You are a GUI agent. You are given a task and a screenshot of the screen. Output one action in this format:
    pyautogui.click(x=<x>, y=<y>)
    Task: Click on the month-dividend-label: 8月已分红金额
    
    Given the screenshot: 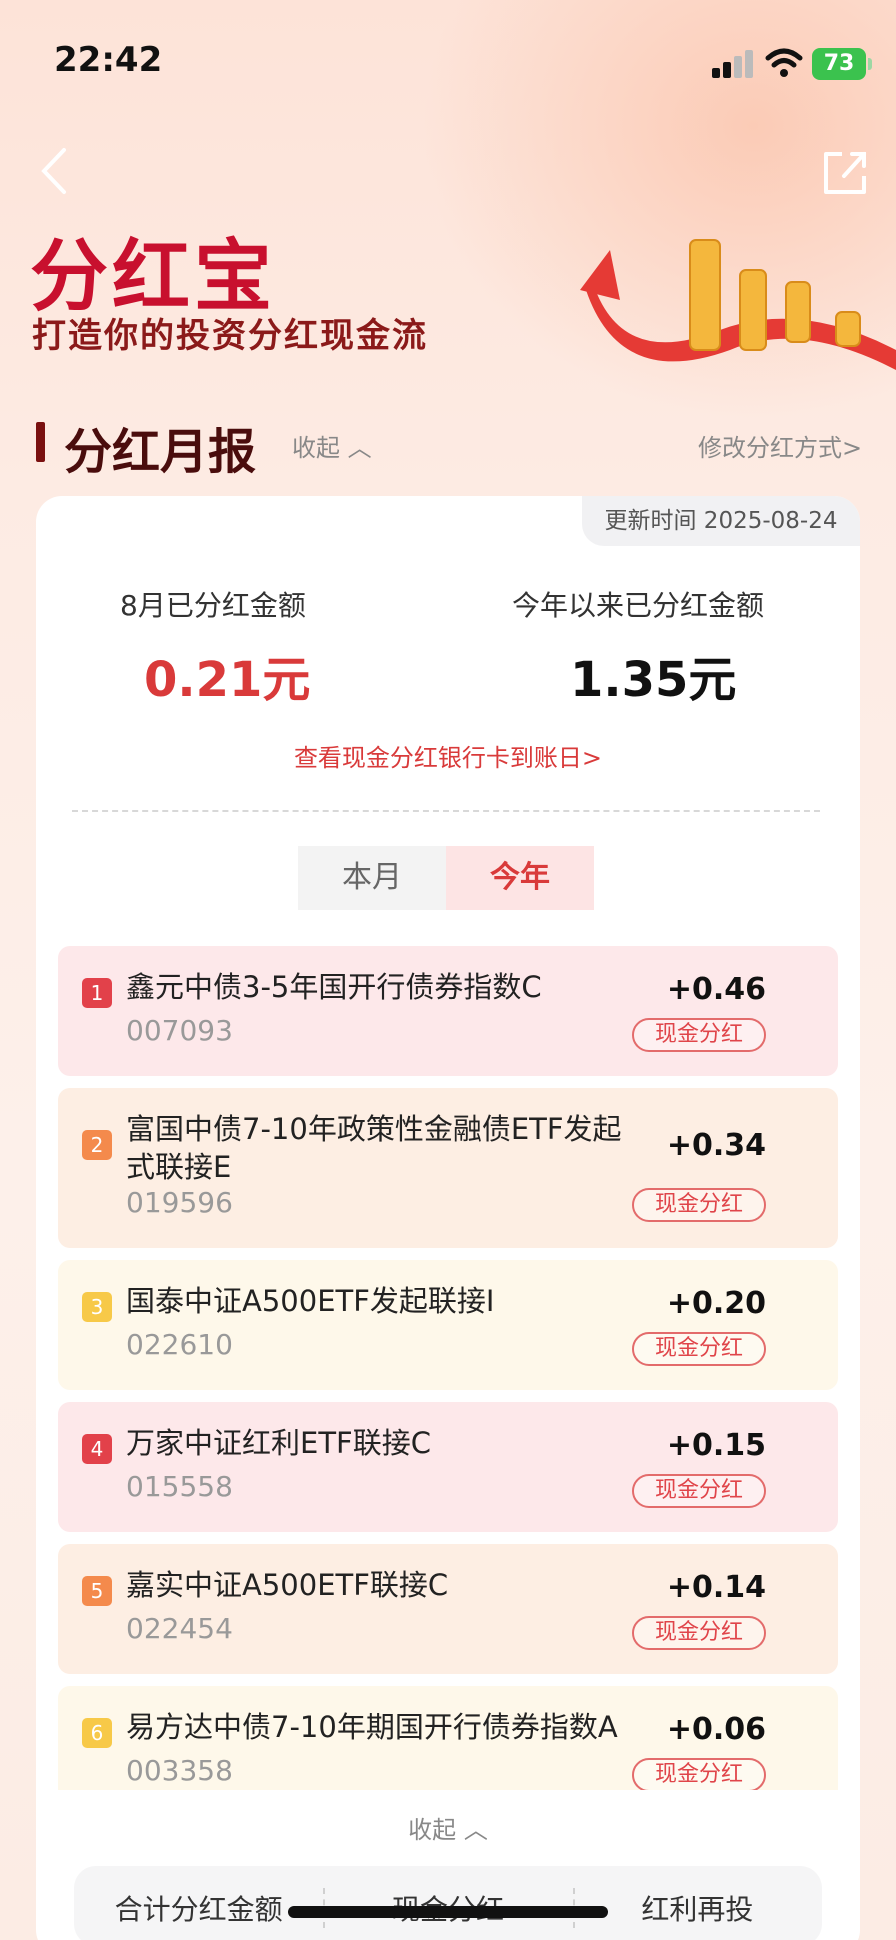 What is the action you would take?
    pyautogui.click(x=213, y=605)
    